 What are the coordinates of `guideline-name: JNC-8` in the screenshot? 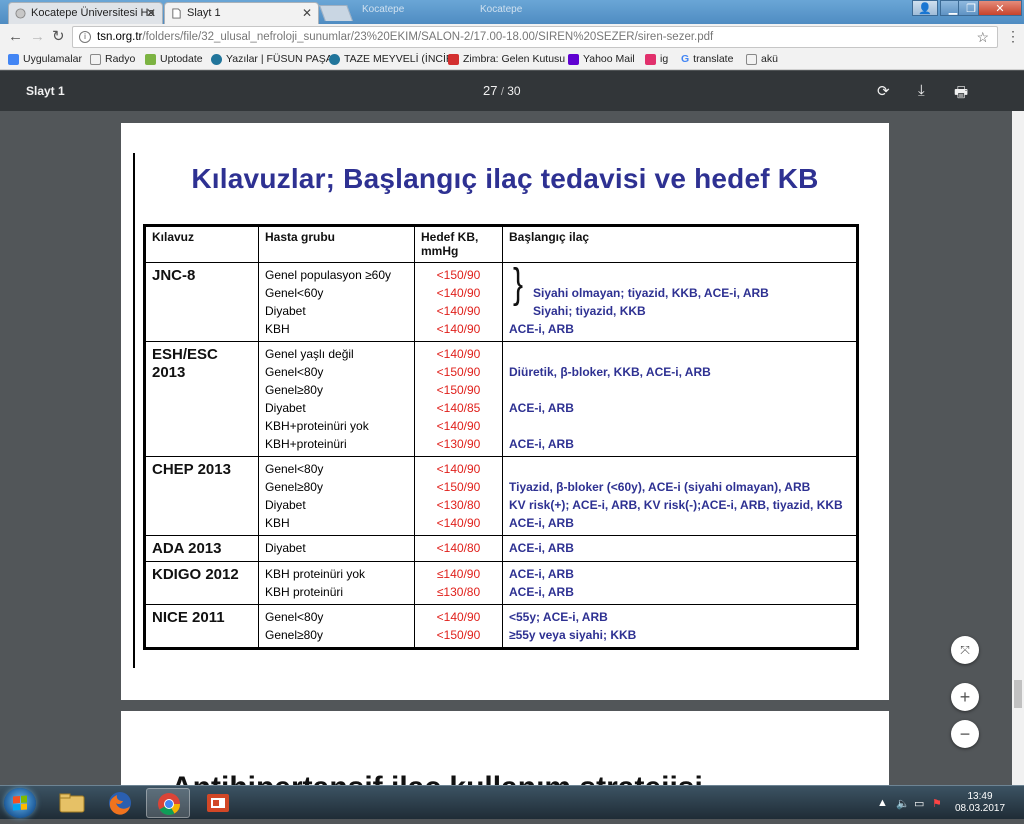 It's located at (174, 275).